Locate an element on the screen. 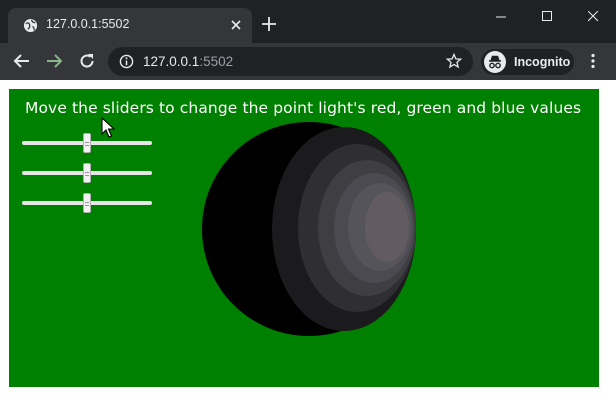 This screenshot has width=616, height=404. browser-tab: 127.0.0.1:5502 is located at coordinates (130, 25).